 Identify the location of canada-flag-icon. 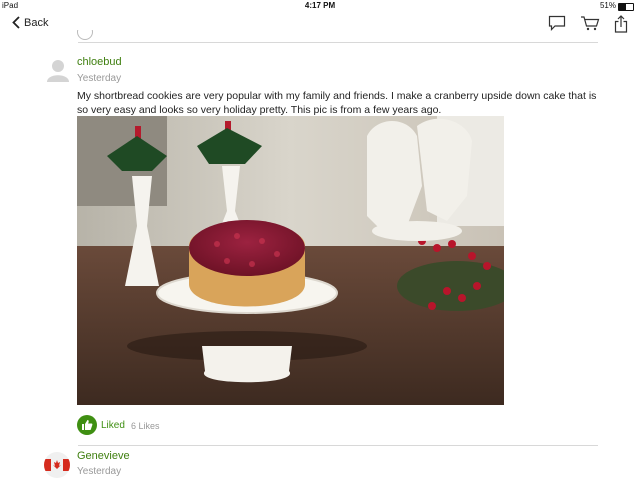
(57, 465).